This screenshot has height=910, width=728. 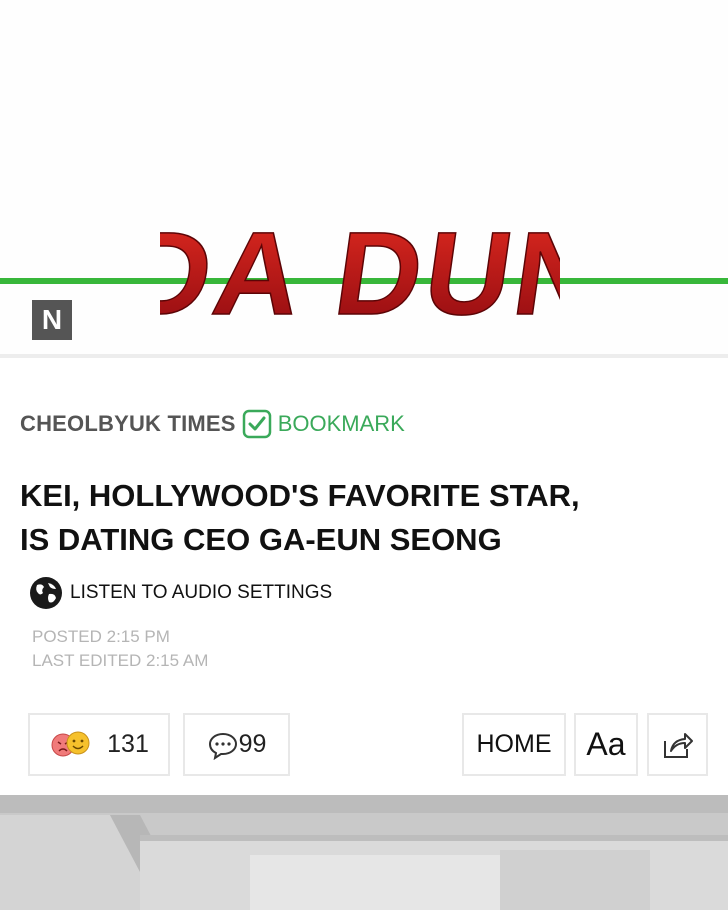 I want to click on publisher-row: CHEOLBYUK TIMES BOOKMARK, so click(x=212, y=424).